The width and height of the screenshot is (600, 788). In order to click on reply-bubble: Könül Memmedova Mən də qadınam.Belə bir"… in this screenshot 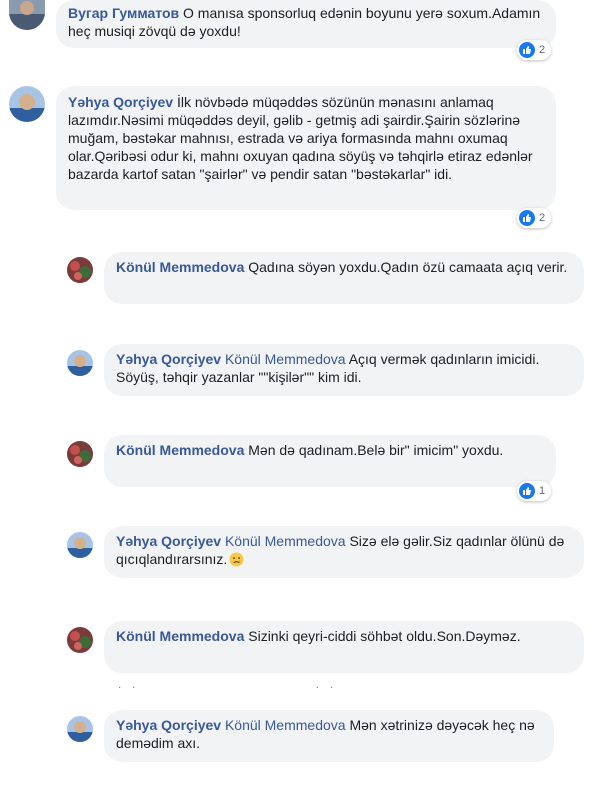, I will do `click(330, 461)`.